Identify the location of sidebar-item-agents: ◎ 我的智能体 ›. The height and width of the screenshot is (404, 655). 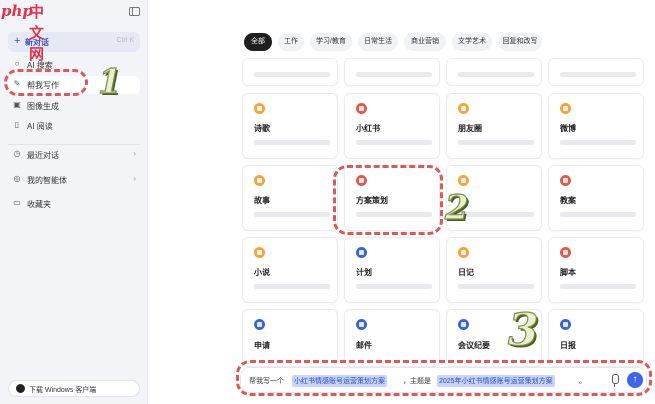
(74, 180).